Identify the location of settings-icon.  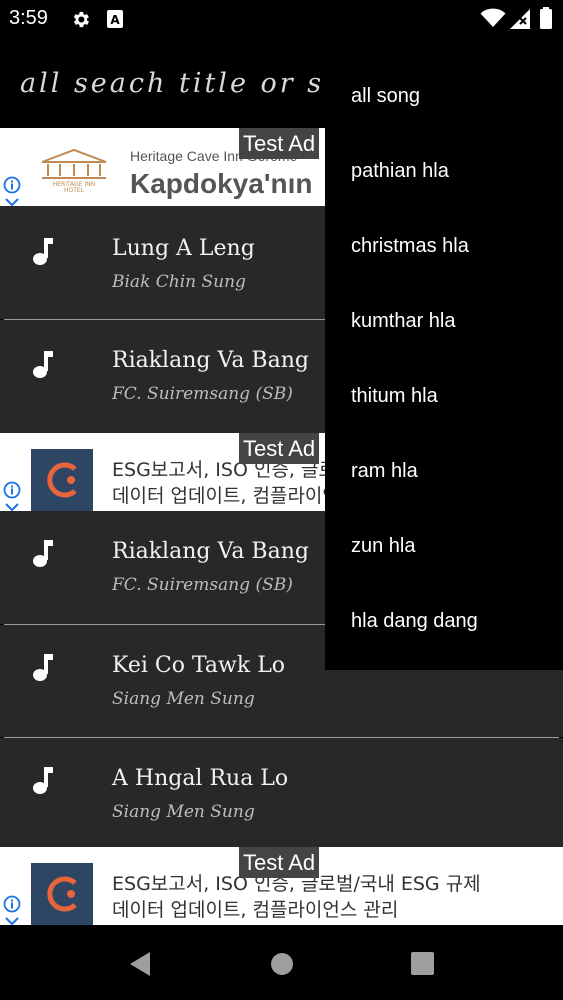
(81, 19).